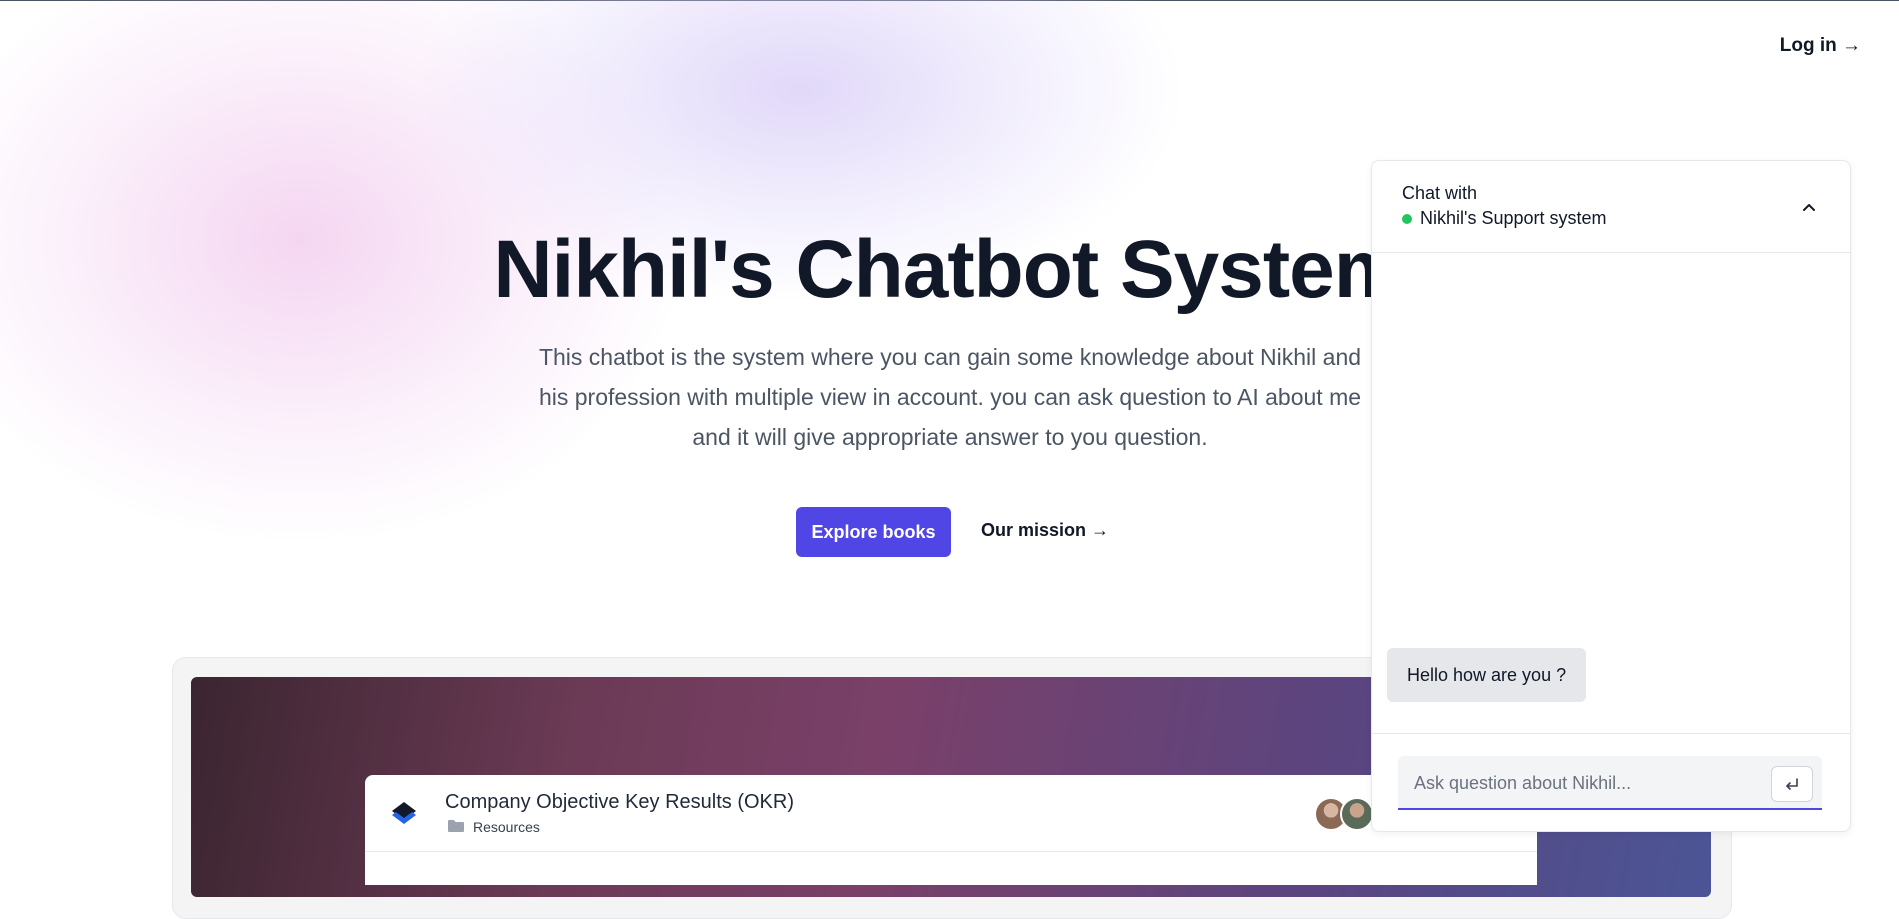 The width and height of the screenshot is (1899, 919). Describe the element at coordinates (506, 827) in the screenshot. I see `folder-label: Resources` at that location.